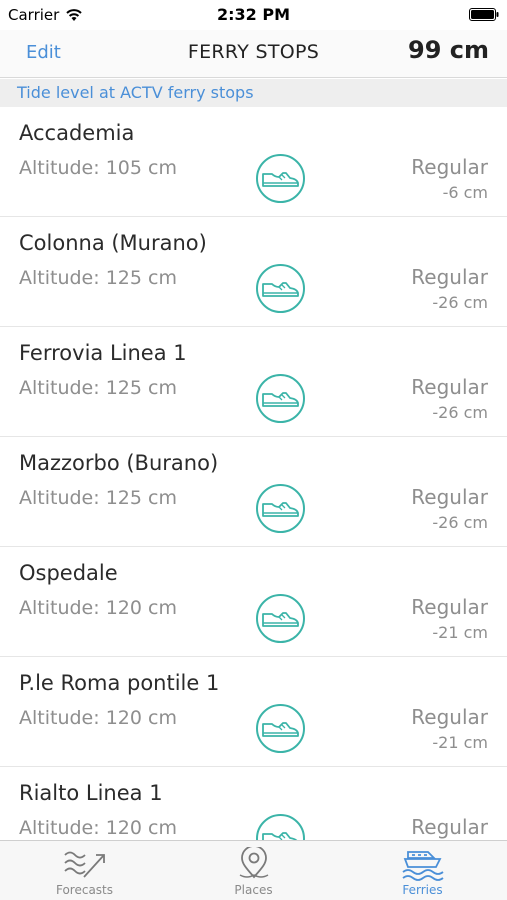  I want to click on stop-name: P.le Roma pontile 1, so click(119, 683).